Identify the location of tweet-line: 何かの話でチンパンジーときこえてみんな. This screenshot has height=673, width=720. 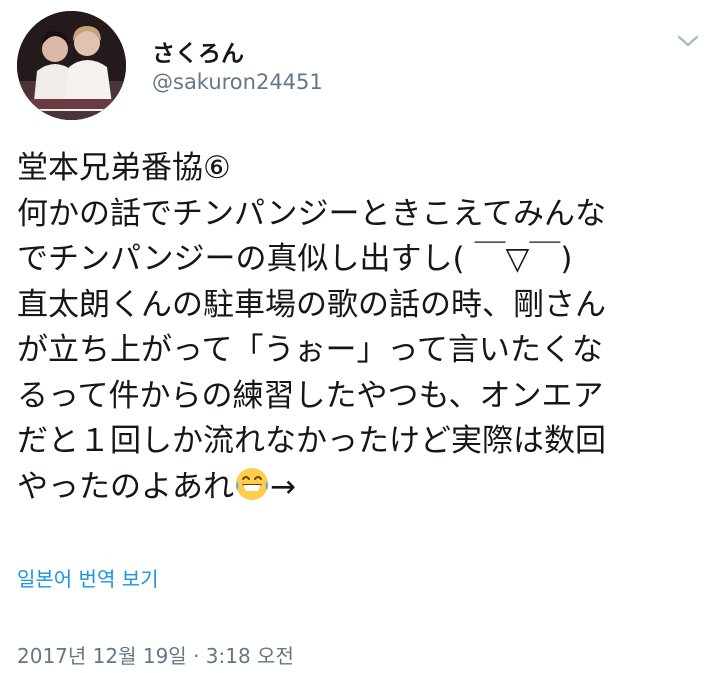
(311, 213).